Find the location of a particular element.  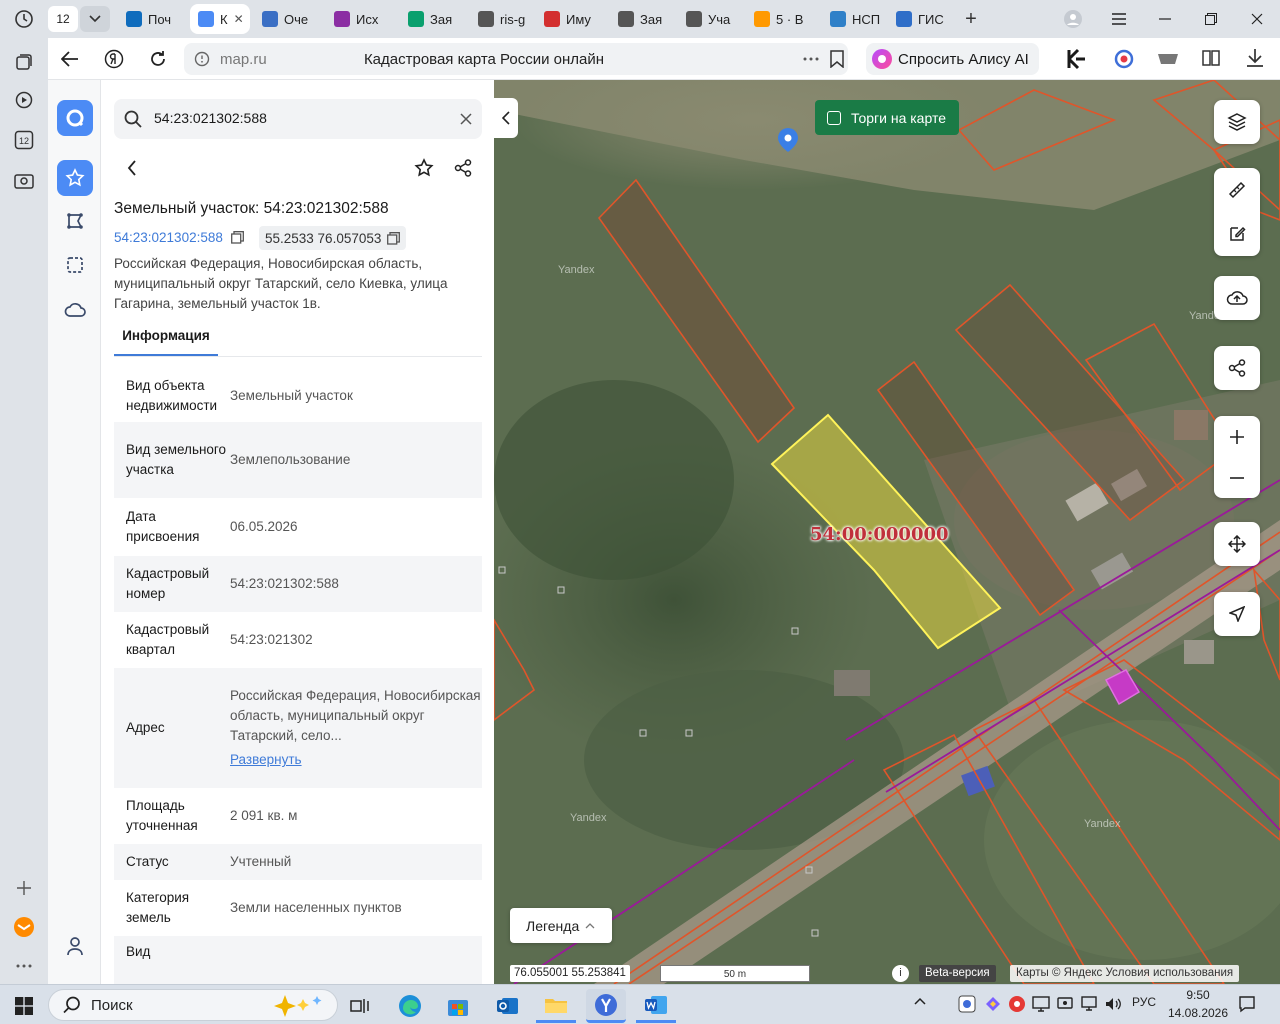

favorite-star-icon is located at coordinates (424, 168).